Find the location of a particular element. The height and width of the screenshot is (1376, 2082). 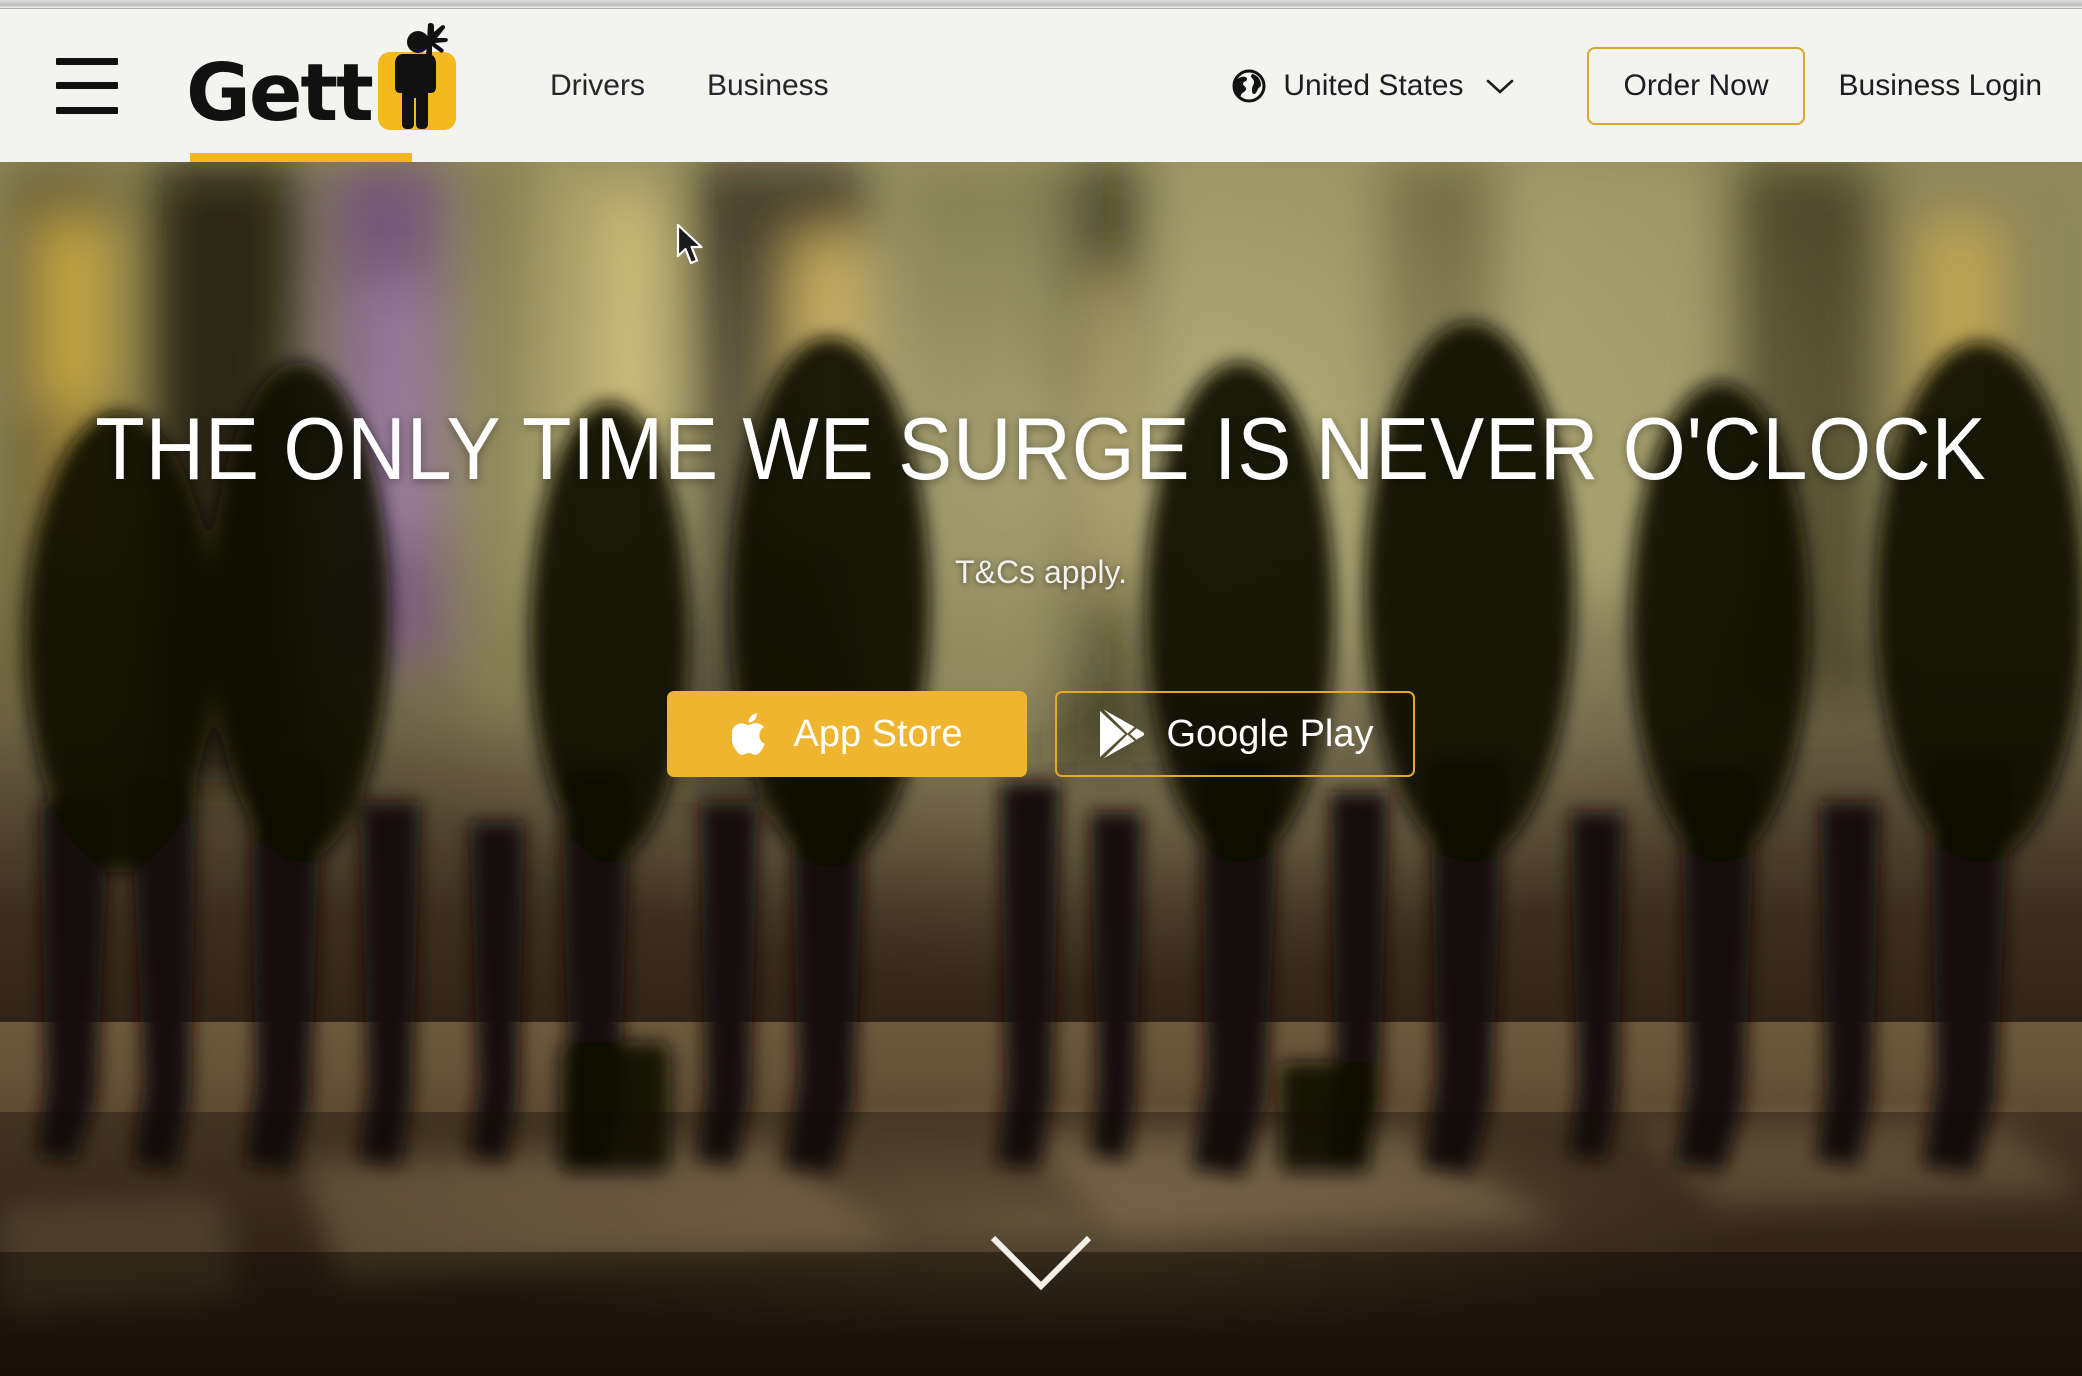

logo-active-underline is located at coordinates (301, 157).